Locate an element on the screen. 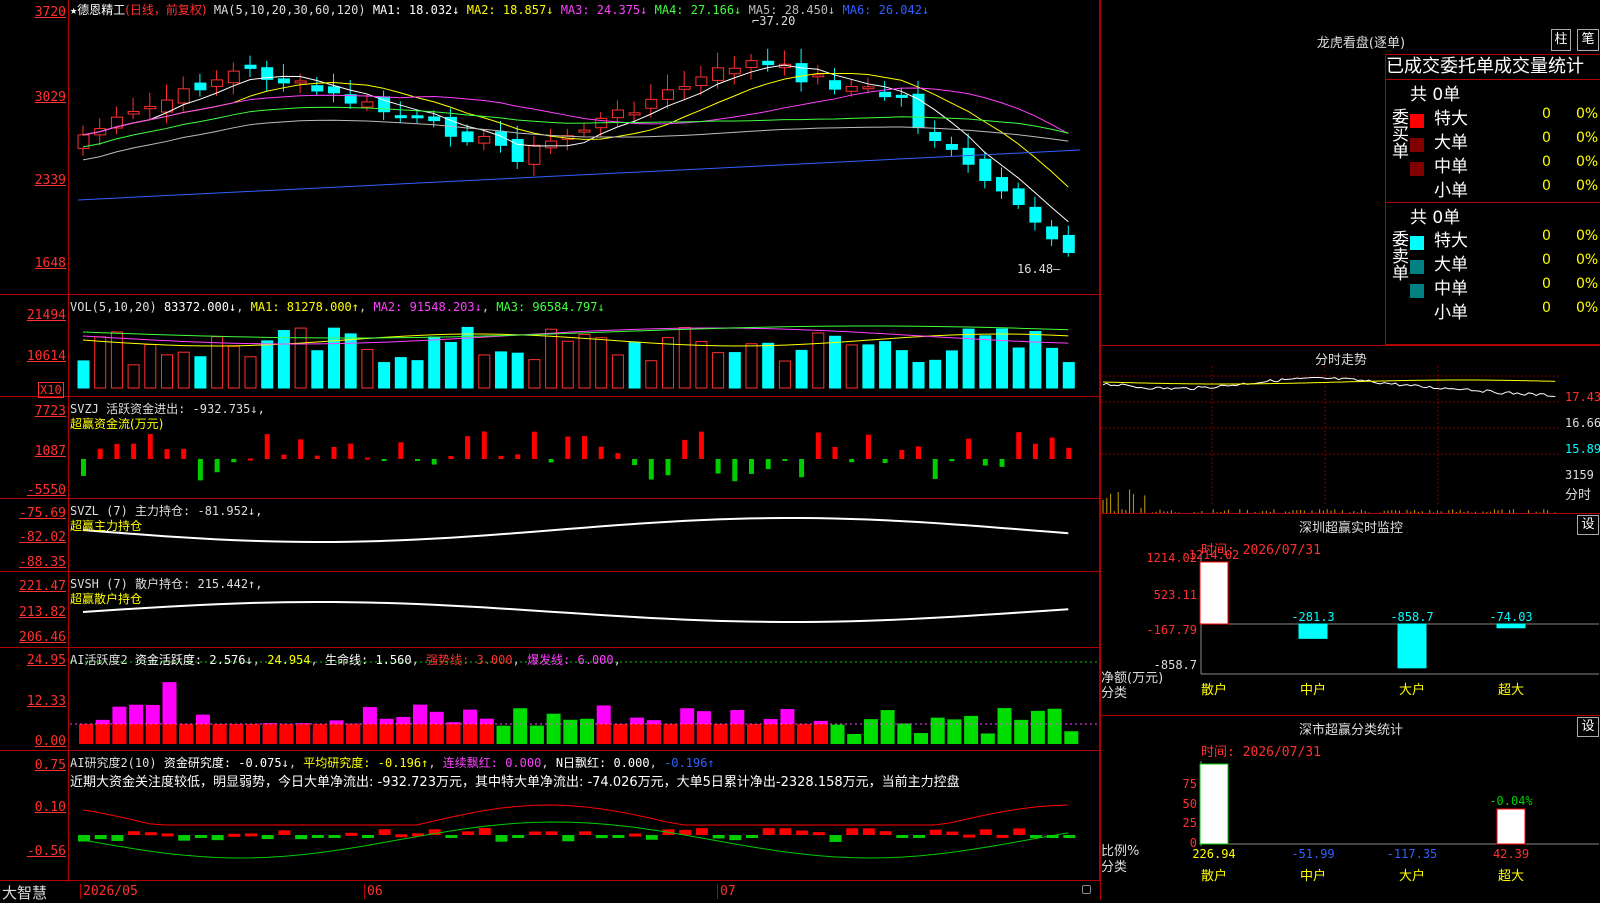 The image size is (1600, 903). avg-line is located at coordinates (1329, 382).